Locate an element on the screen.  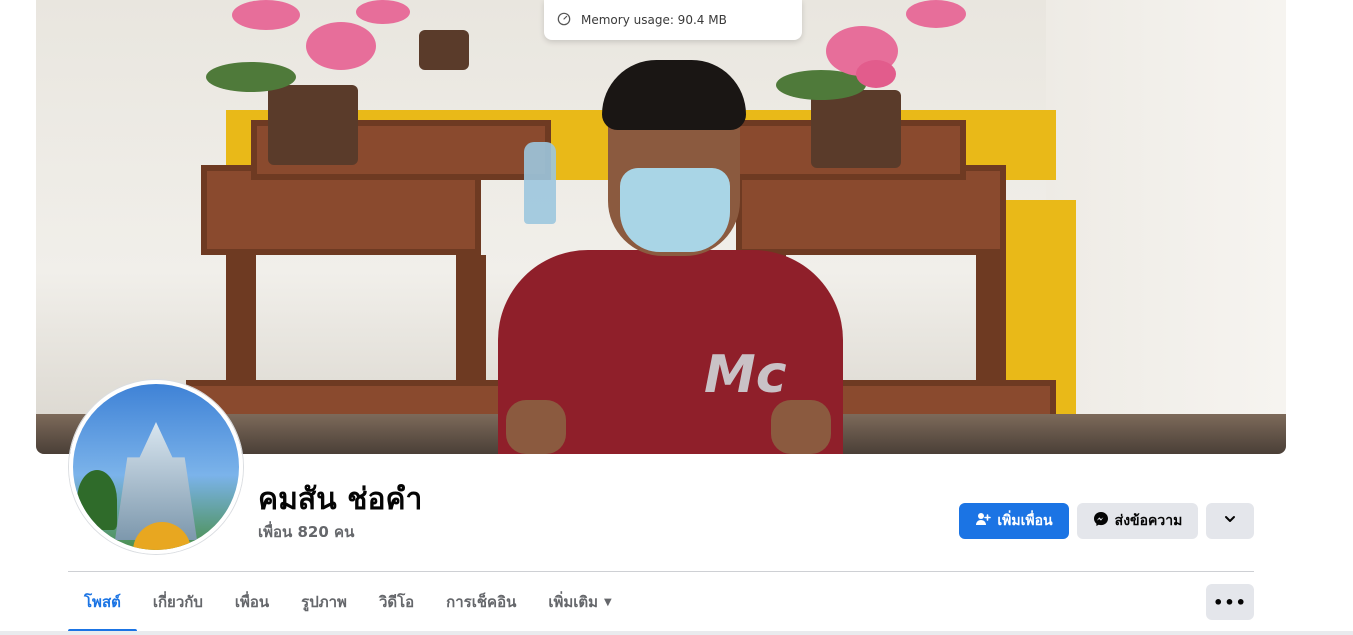
message-button: ส่งข้อความ is located at coordinates (1137, 521).